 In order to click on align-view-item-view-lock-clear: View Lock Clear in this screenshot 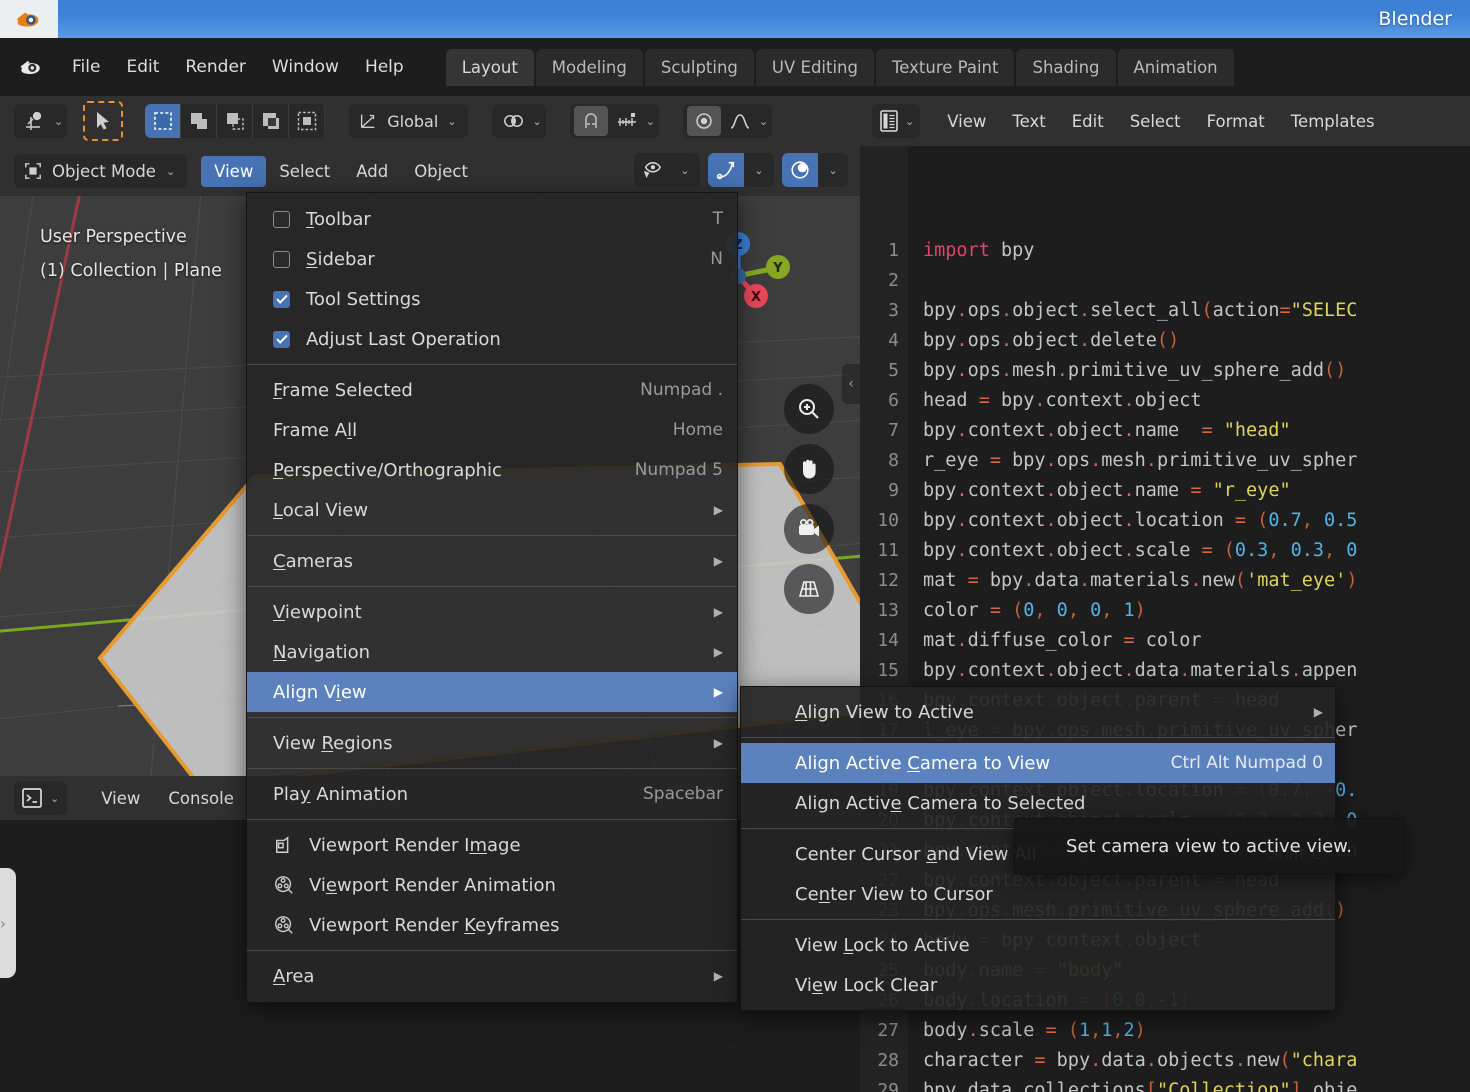, I will do `click(1038, 985)`.